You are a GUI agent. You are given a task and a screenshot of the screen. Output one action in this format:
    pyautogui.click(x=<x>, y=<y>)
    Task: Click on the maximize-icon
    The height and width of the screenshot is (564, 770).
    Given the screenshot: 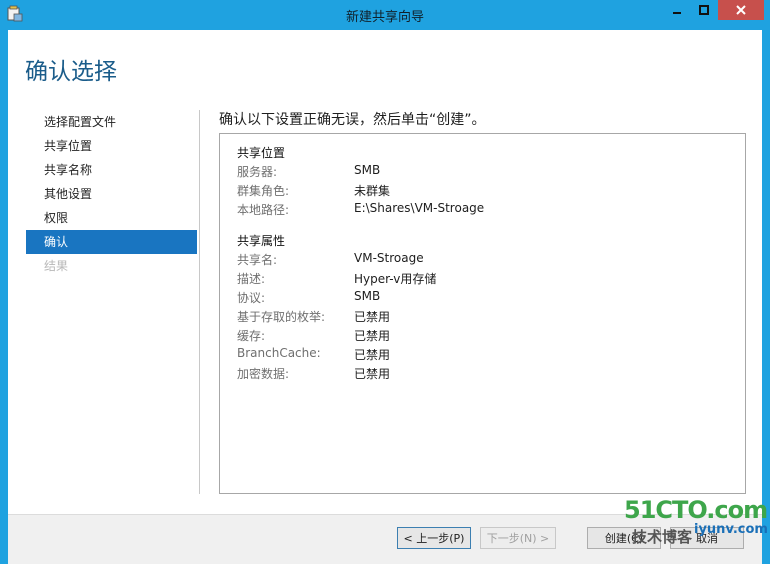 What is the action you would take?
    pyautogui.click(x=704, y=10)
    